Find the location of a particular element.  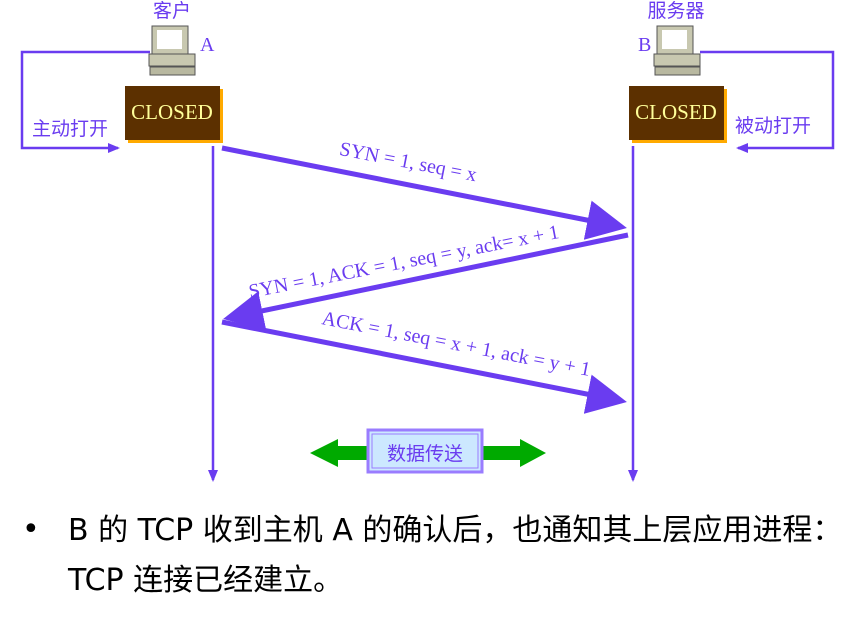

client-title: 客户 is located at coordinates (172, 11).